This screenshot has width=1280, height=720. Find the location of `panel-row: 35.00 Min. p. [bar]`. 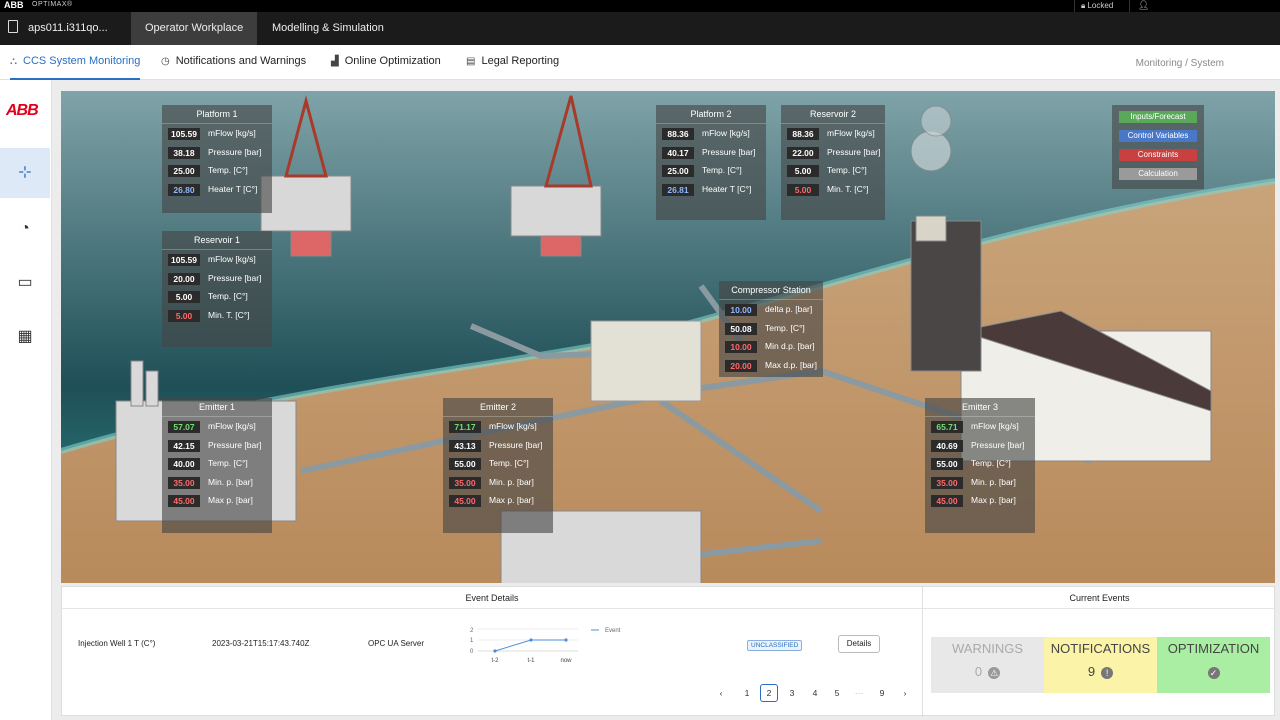

panel-row: 35.00 Min. p. [bar] is located at coordinates (980, 482).